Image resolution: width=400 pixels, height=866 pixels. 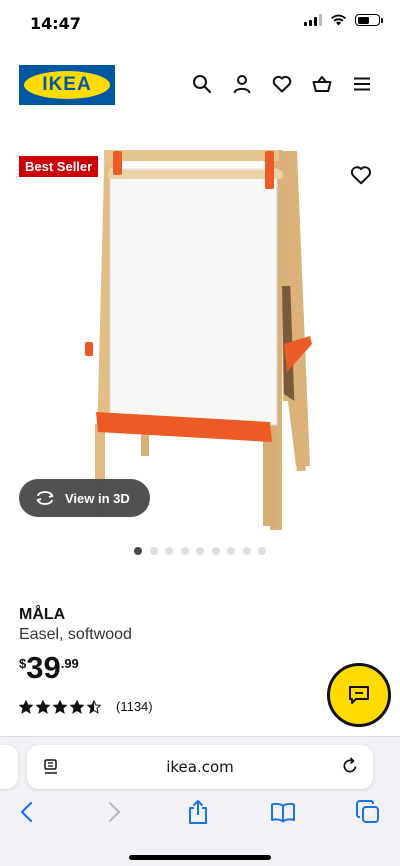 What do you see at coordinates (283, 812) in the screenshot?
I see `bookmarks-icon` at bounding box center [283, 812].